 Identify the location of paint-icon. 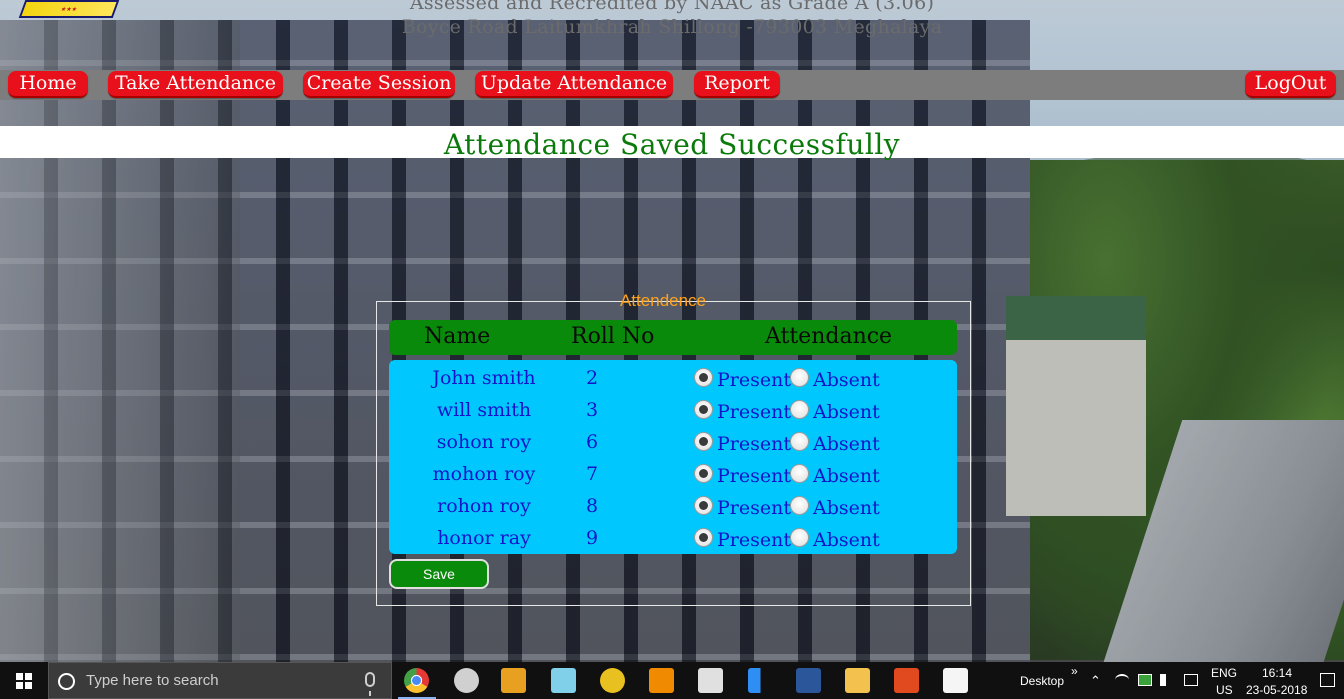
(466, 680).